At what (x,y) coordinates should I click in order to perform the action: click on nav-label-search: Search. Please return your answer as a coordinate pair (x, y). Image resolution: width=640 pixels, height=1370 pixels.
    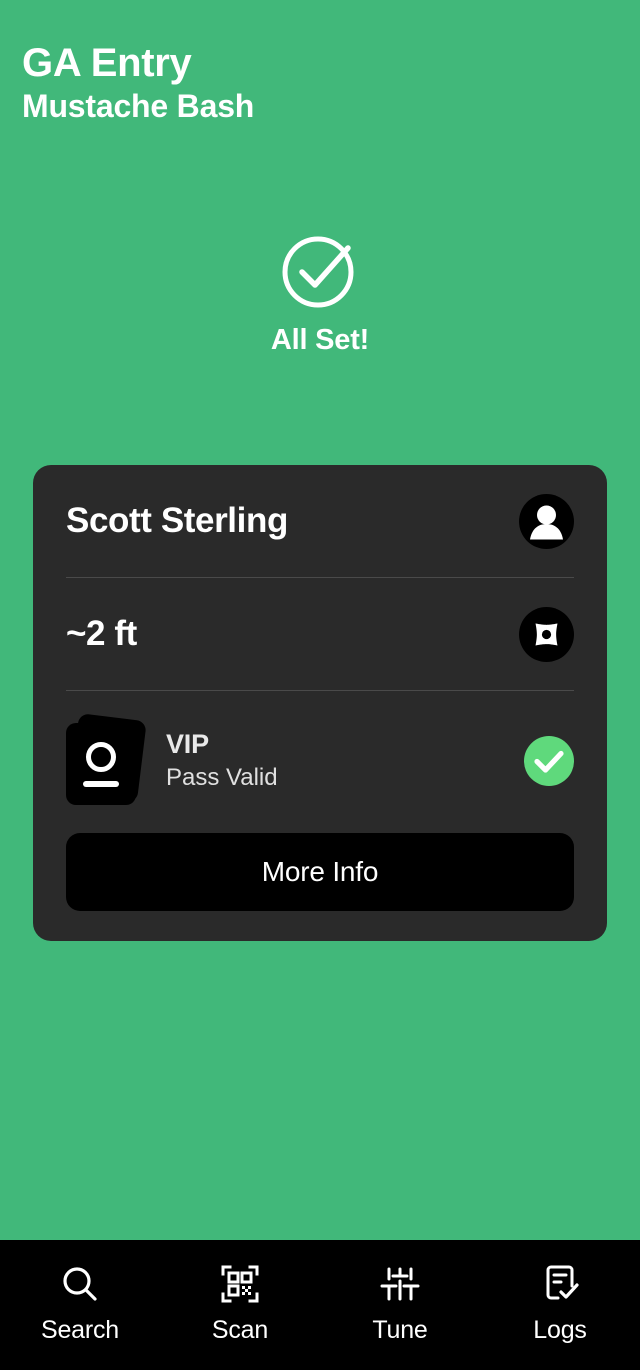
    Looking at the image, I should click on (79, 1330).